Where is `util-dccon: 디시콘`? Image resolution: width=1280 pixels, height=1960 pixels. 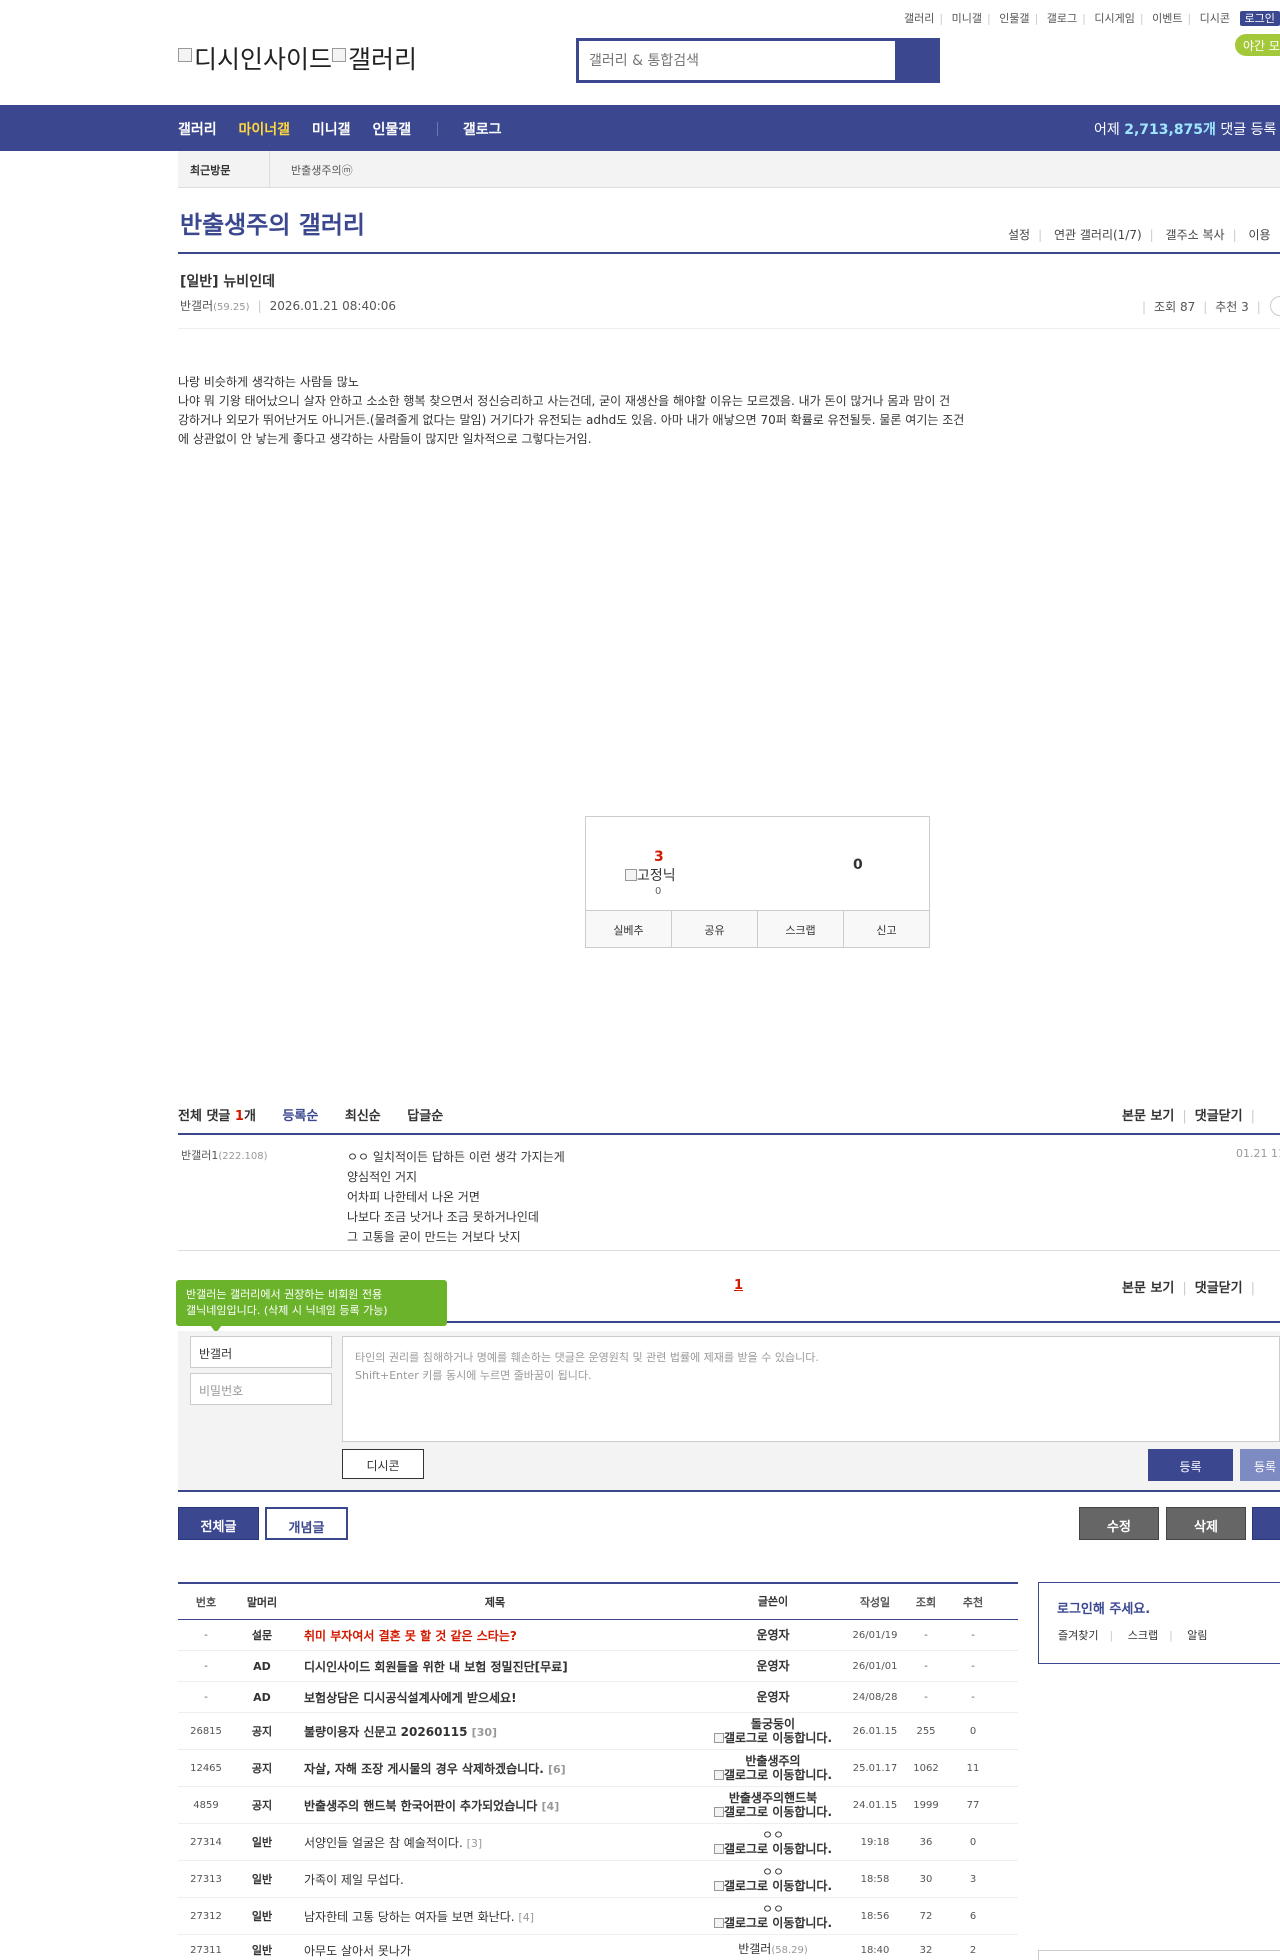
util-dccon: 디시콘 is located at coordinates (1215, 18).